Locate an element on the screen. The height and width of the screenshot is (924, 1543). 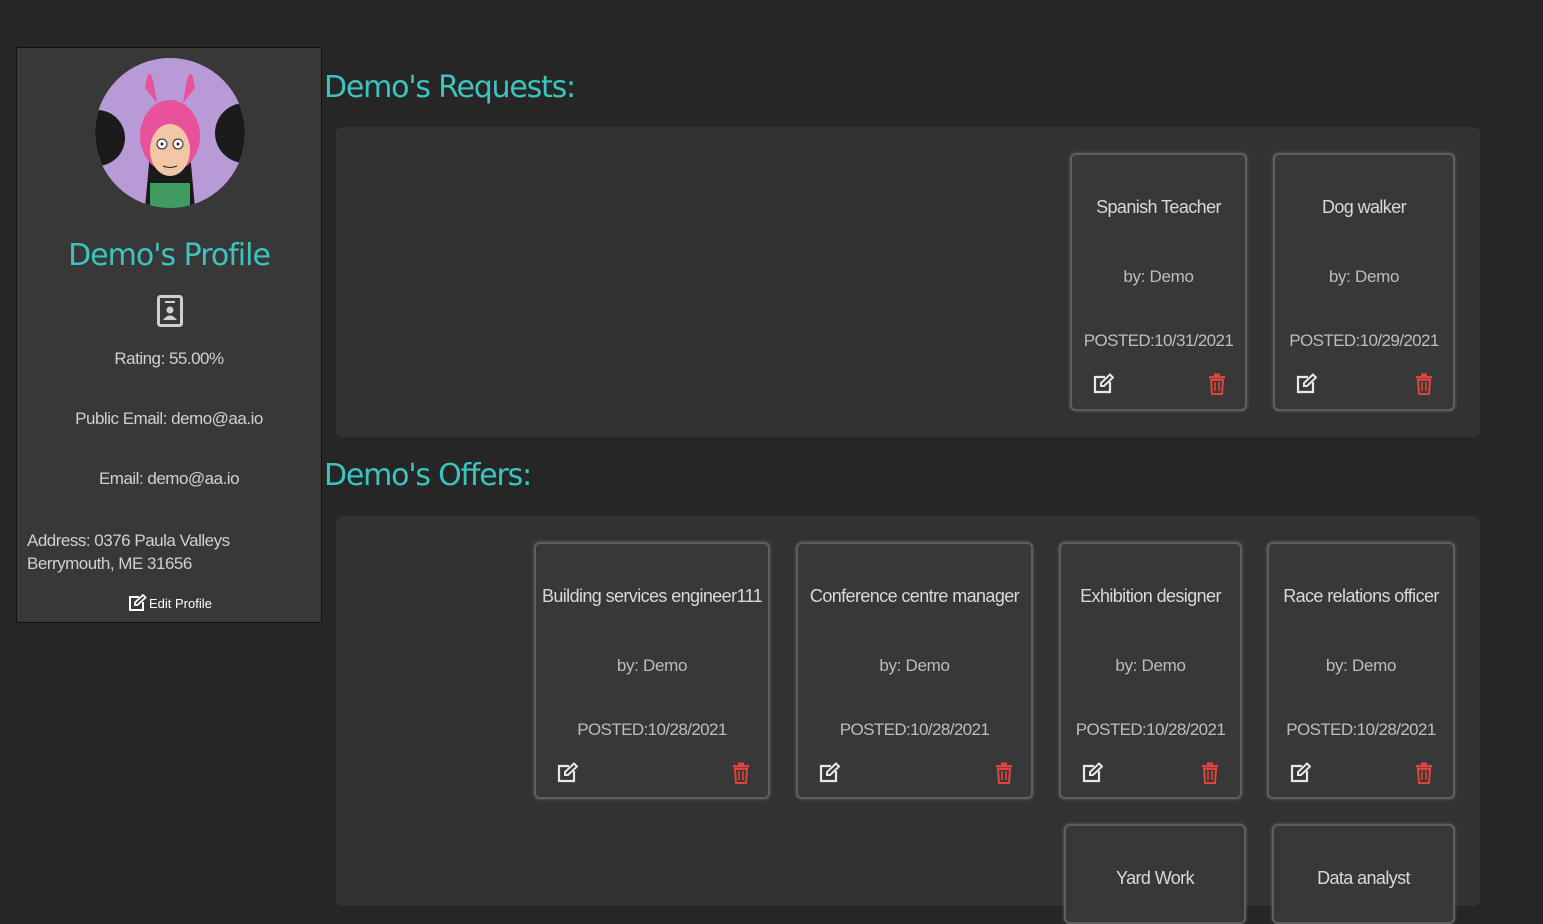
id-badge-icon is located at coordinates (170, 311).